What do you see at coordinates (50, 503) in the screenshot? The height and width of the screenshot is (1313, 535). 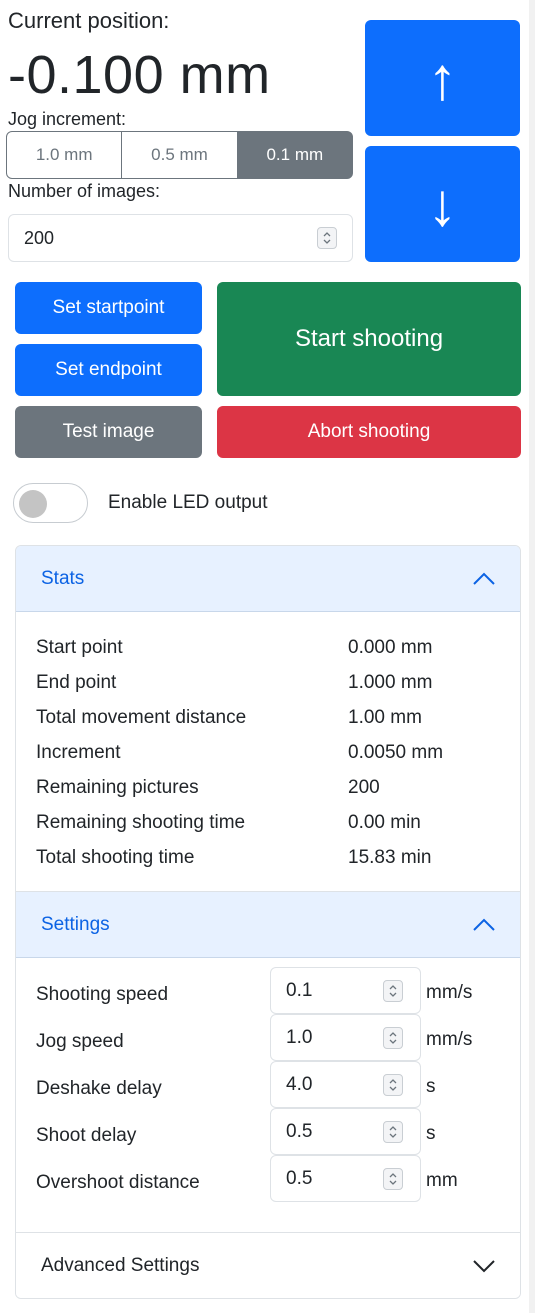 I see `led-output-toggle` at bounding box center [50, 503].